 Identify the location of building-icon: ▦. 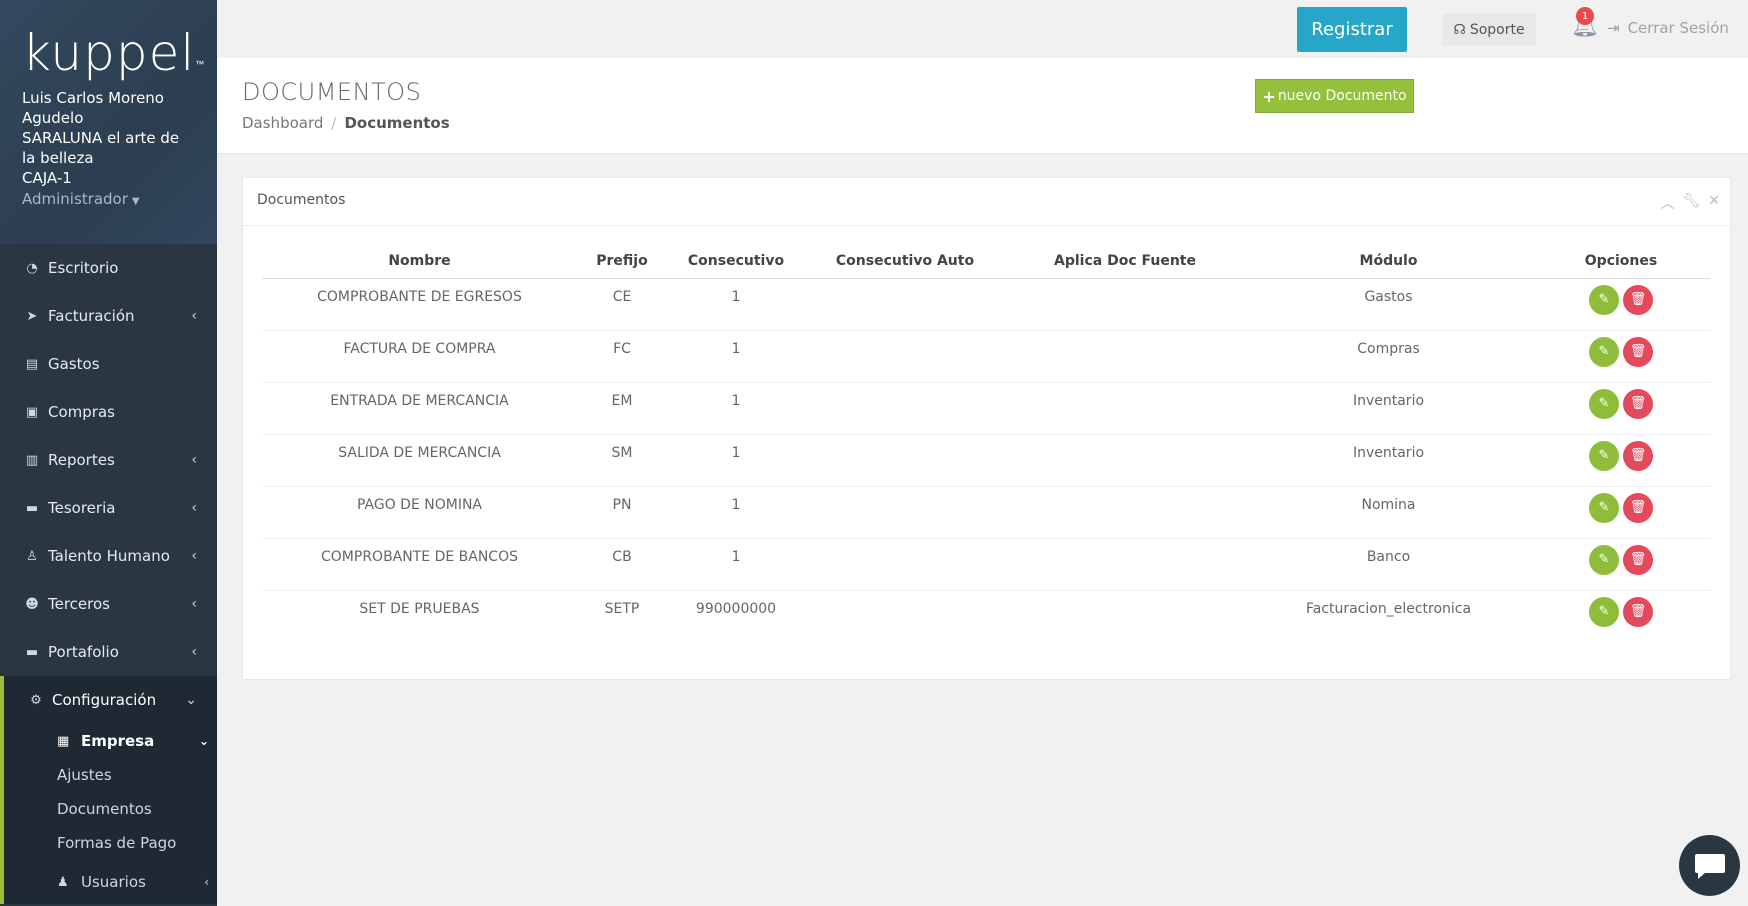
(63, 741).